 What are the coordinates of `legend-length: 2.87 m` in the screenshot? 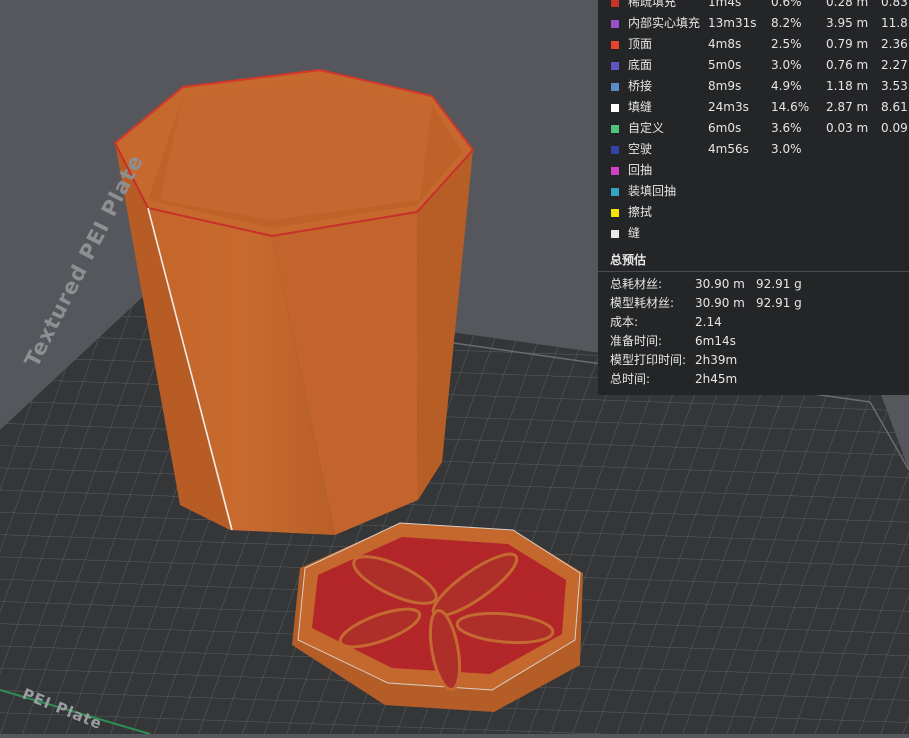 It's located at (847, 107).